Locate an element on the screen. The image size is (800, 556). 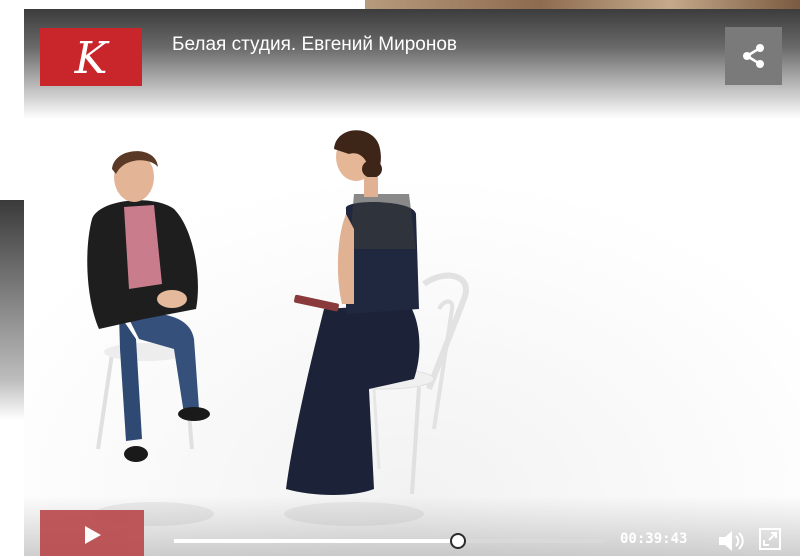
video-title: Белая студия. Евгений Миронов is located at coordinates (315, 44).